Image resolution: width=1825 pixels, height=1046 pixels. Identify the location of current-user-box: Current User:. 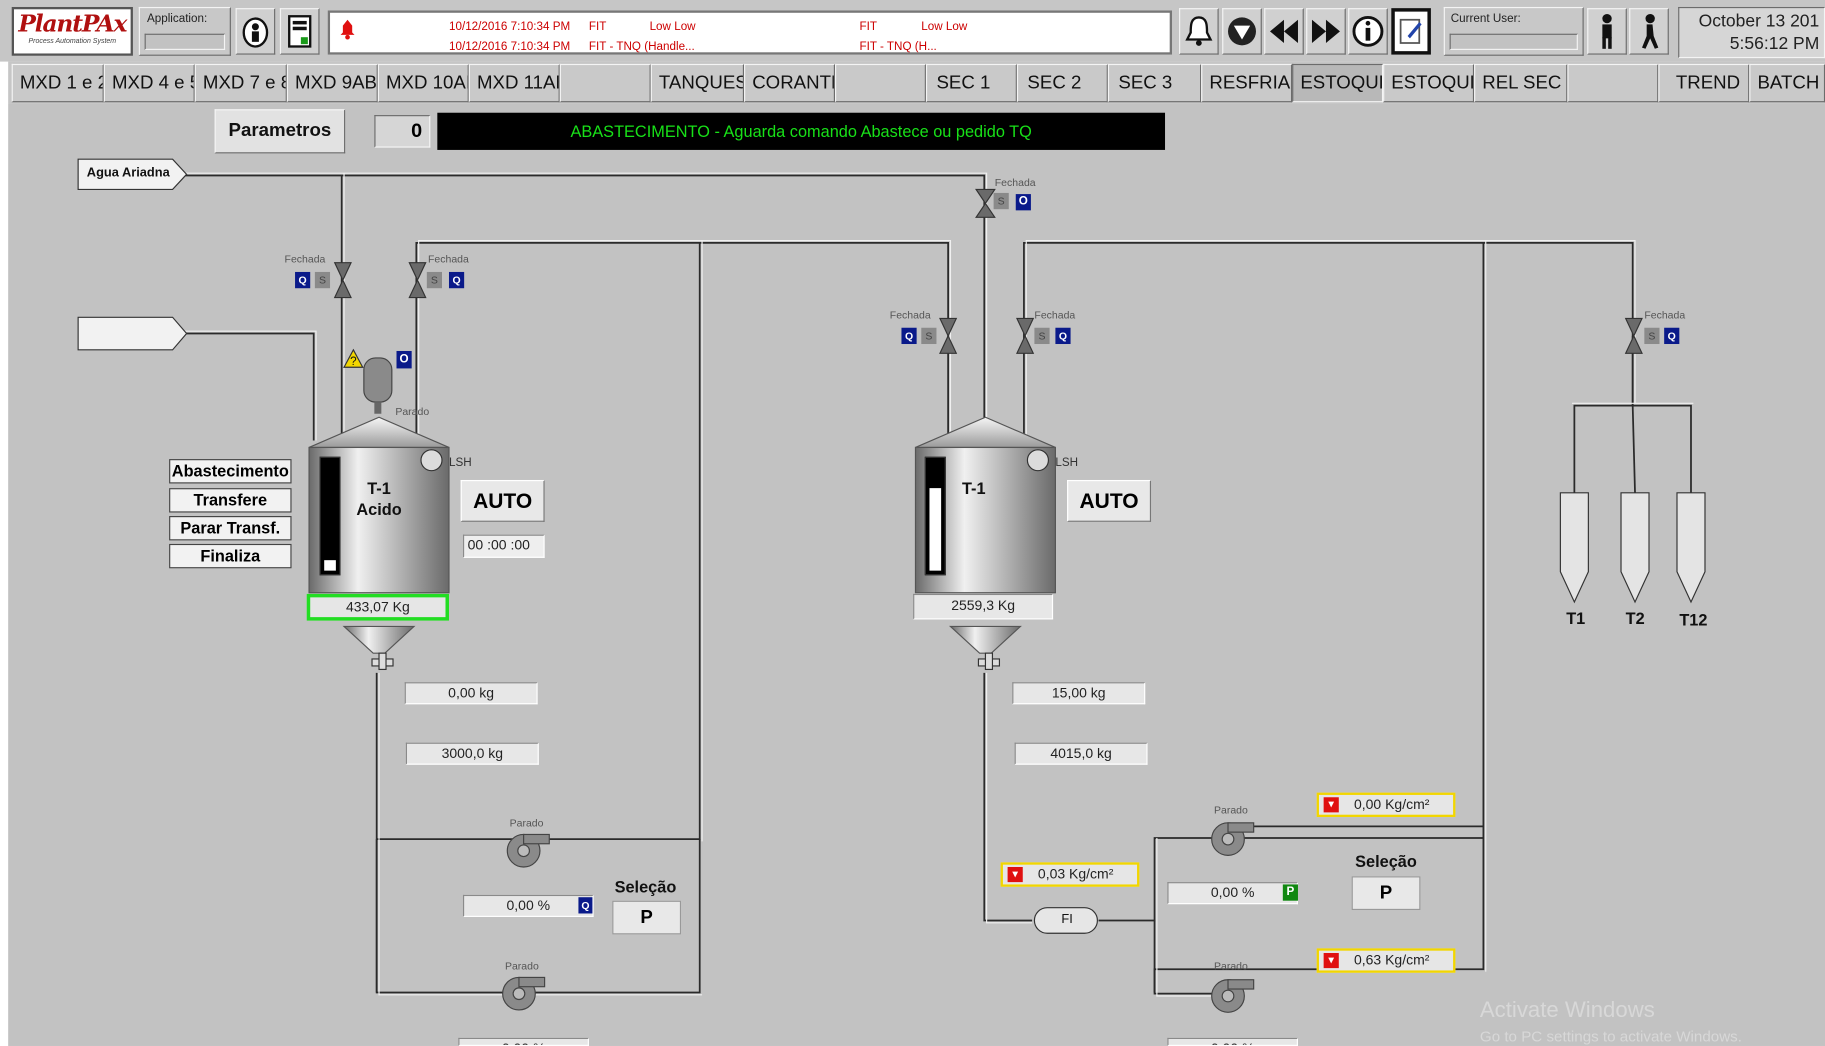
(1513, 31).